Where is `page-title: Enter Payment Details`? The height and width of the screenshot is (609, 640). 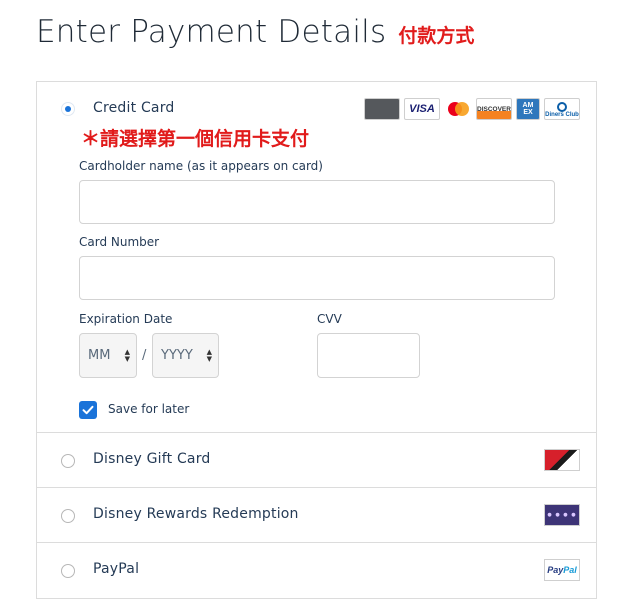
page-title: Enter Payment Details is located at coordinates (211, 32).